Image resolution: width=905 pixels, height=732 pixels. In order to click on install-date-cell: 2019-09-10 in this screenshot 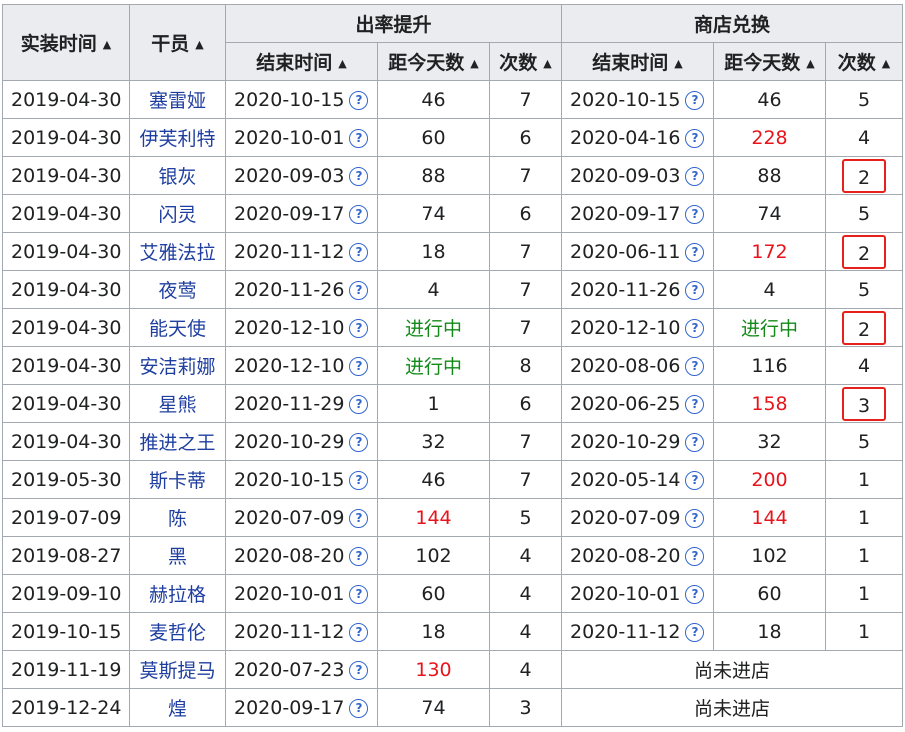, I will do `click(66, 593)`.